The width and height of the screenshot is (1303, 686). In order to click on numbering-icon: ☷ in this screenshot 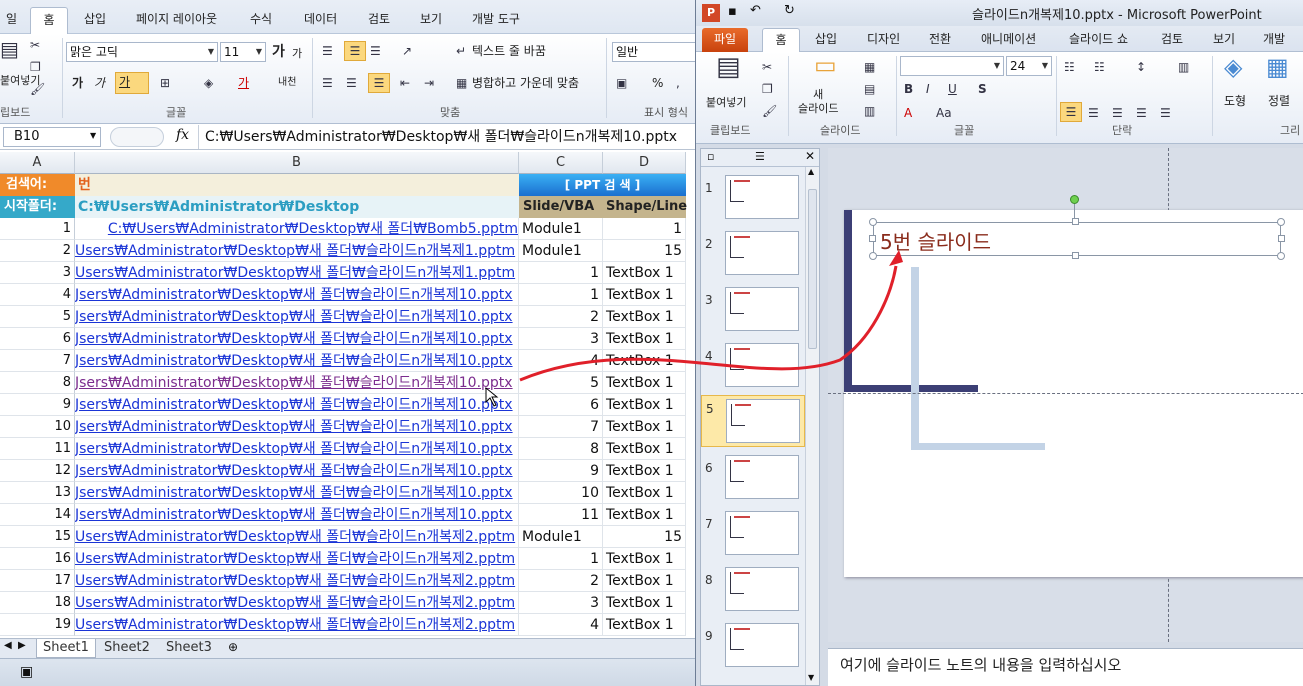, I will do `click(1099, 67)`.